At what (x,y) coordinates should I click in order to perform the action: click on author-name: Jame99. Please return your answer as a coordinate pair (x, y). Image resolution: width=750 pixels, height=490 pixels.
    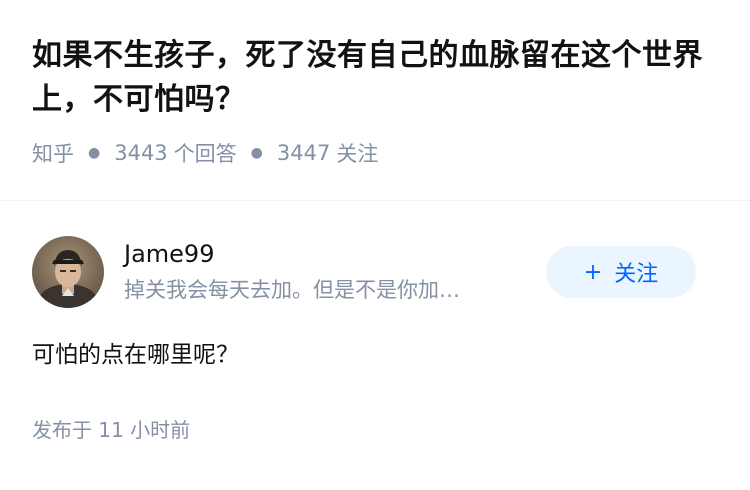
    Looking at the image, I should click on (334, 254).